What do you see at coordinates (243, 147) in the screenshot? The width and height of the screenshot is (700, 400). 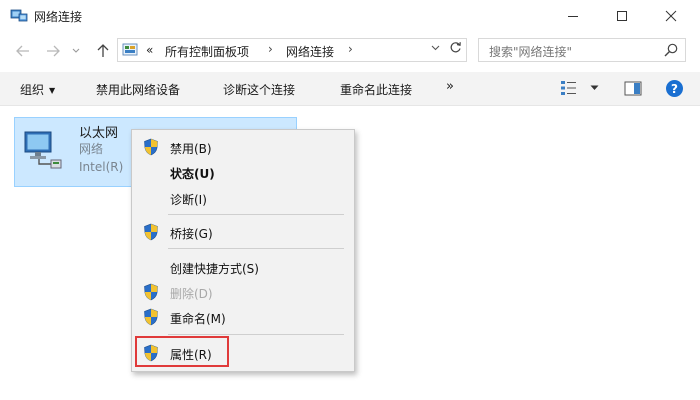 I see `menu-item-disable: 禁用(B)` at bounding box center [243, 147].